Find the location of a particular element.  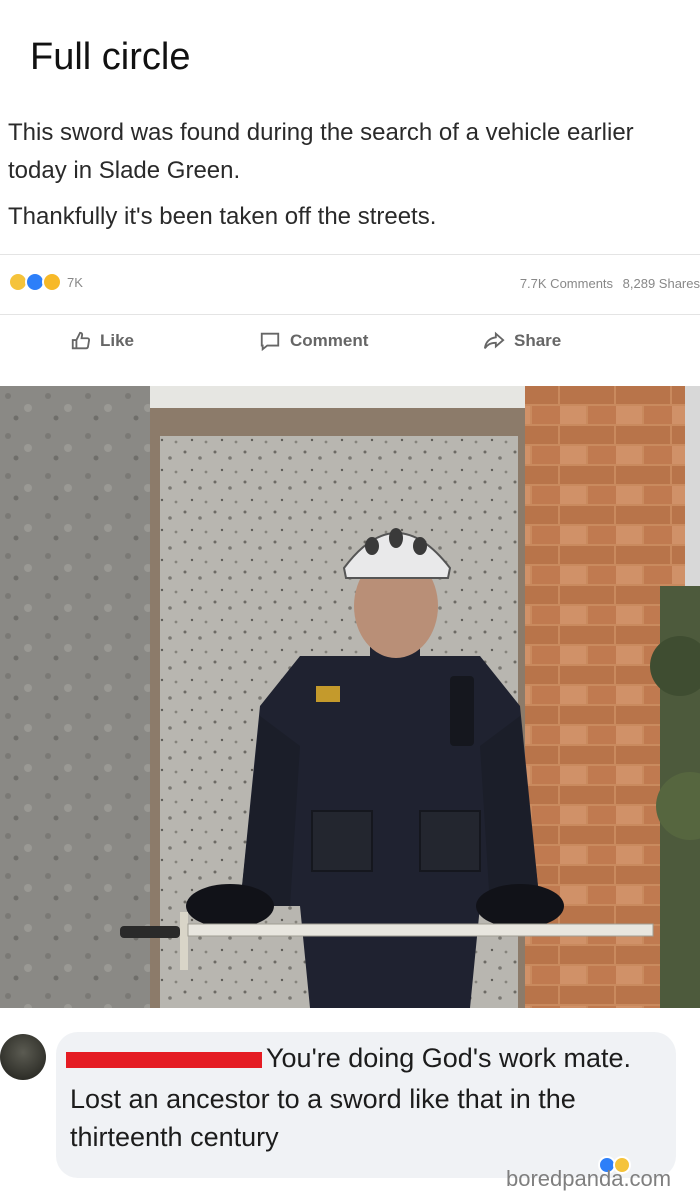

like-button: Like is located at coordinates (102, 341).